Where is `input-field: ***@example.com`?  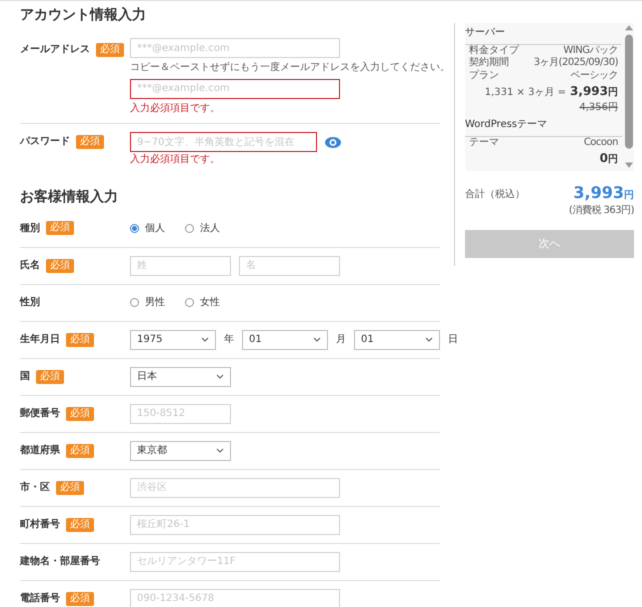 input-field: ***@example.com is located at coordinates (235, 88).